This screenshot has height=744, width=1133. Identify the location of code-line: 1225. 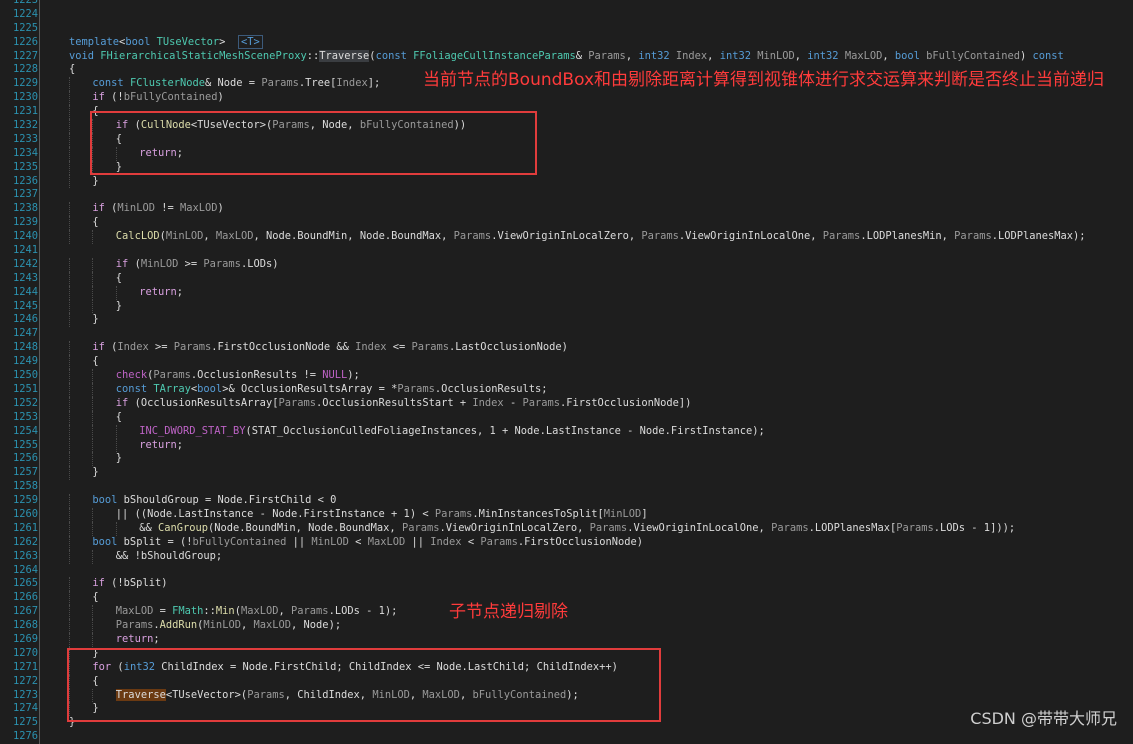
(566, 28).